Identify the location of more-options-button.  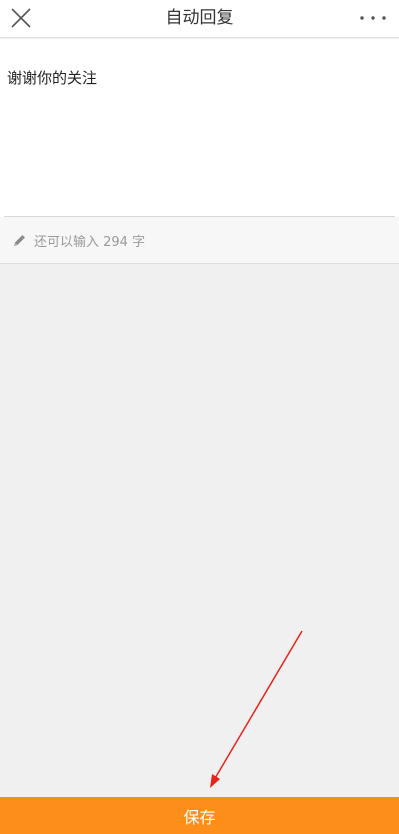
(373, 18).